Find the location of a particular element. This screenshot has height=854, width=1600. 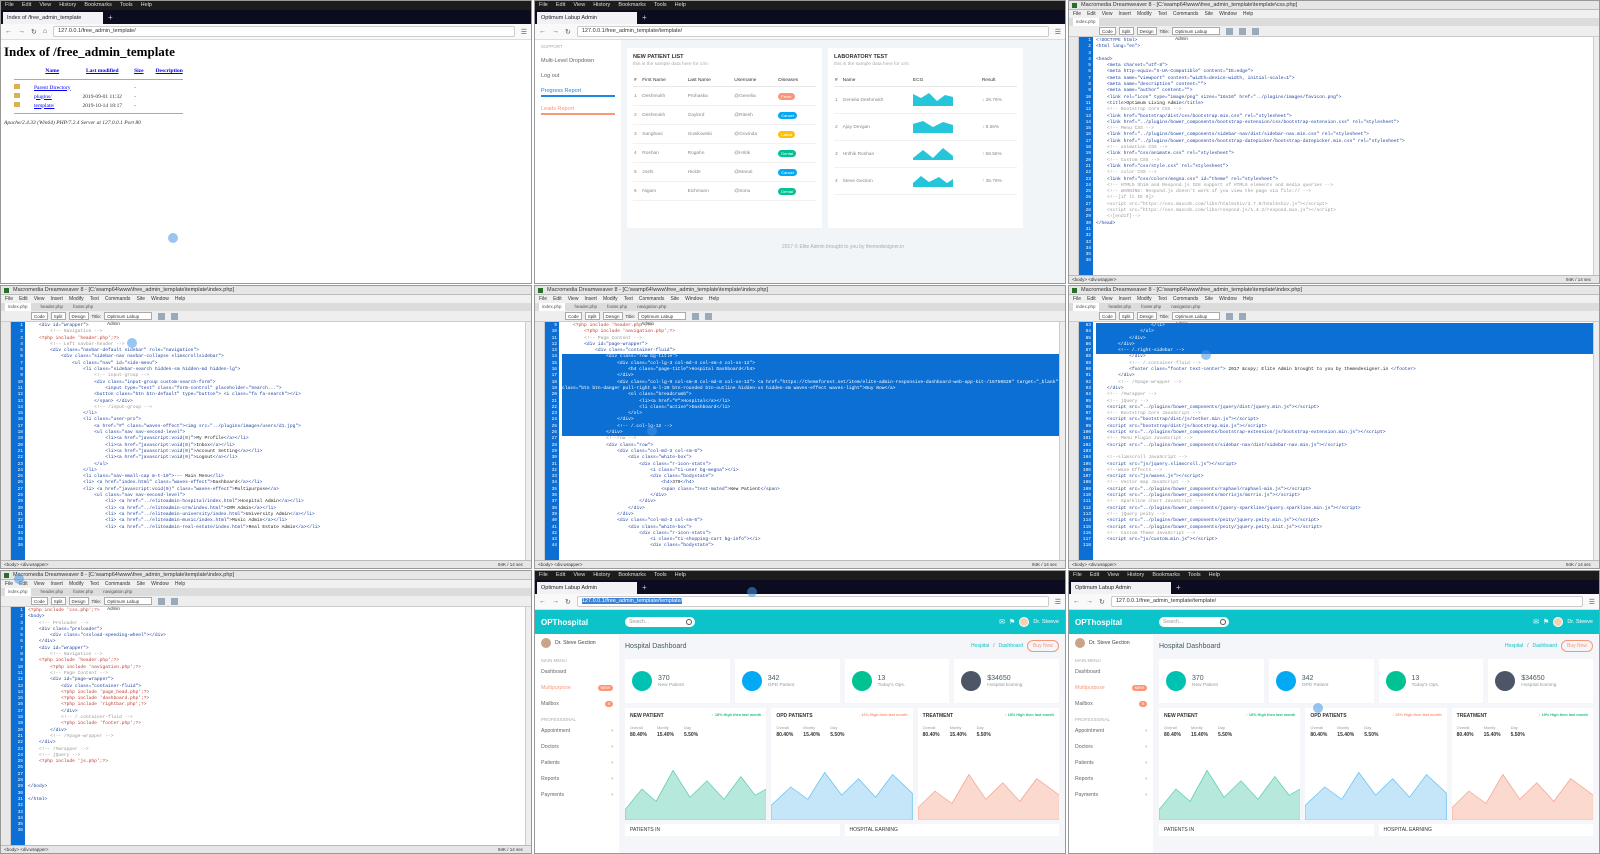

sidebar-item-progress: Progress Report is located at coordinates (578, 92).